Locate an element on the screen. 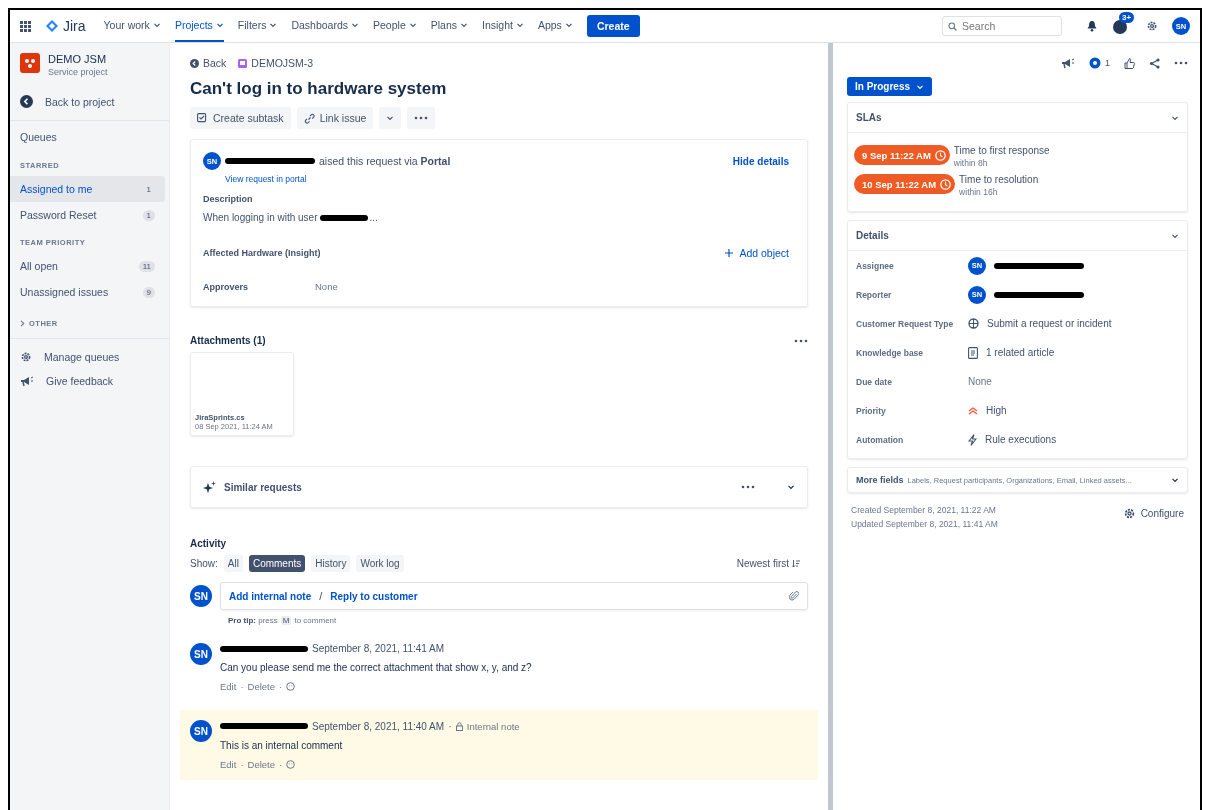 Image resolution: width=1208 pixels, height=810 pixels. create-subtask-button: Create subtask is located at coordinates (240, 118).